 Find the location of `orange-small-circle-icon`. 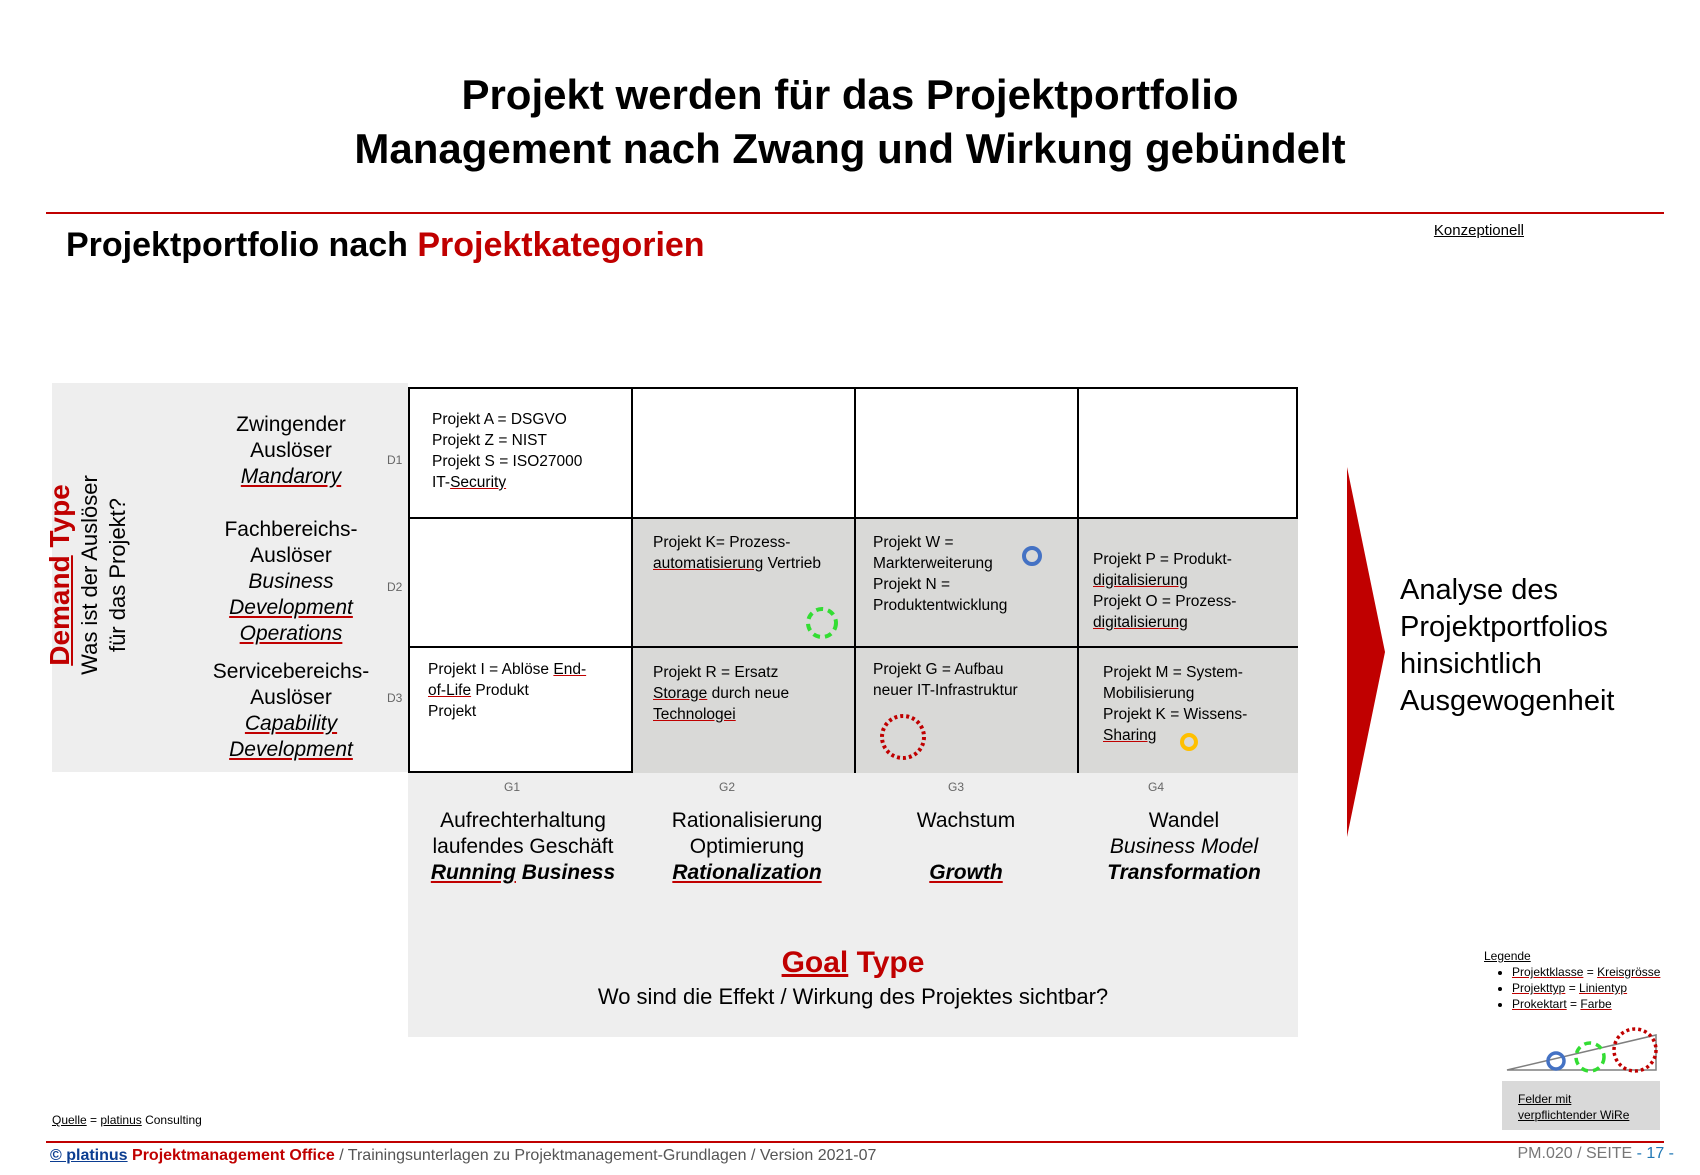

orange-small-circle-icon is located at coordinates (1189, 742).